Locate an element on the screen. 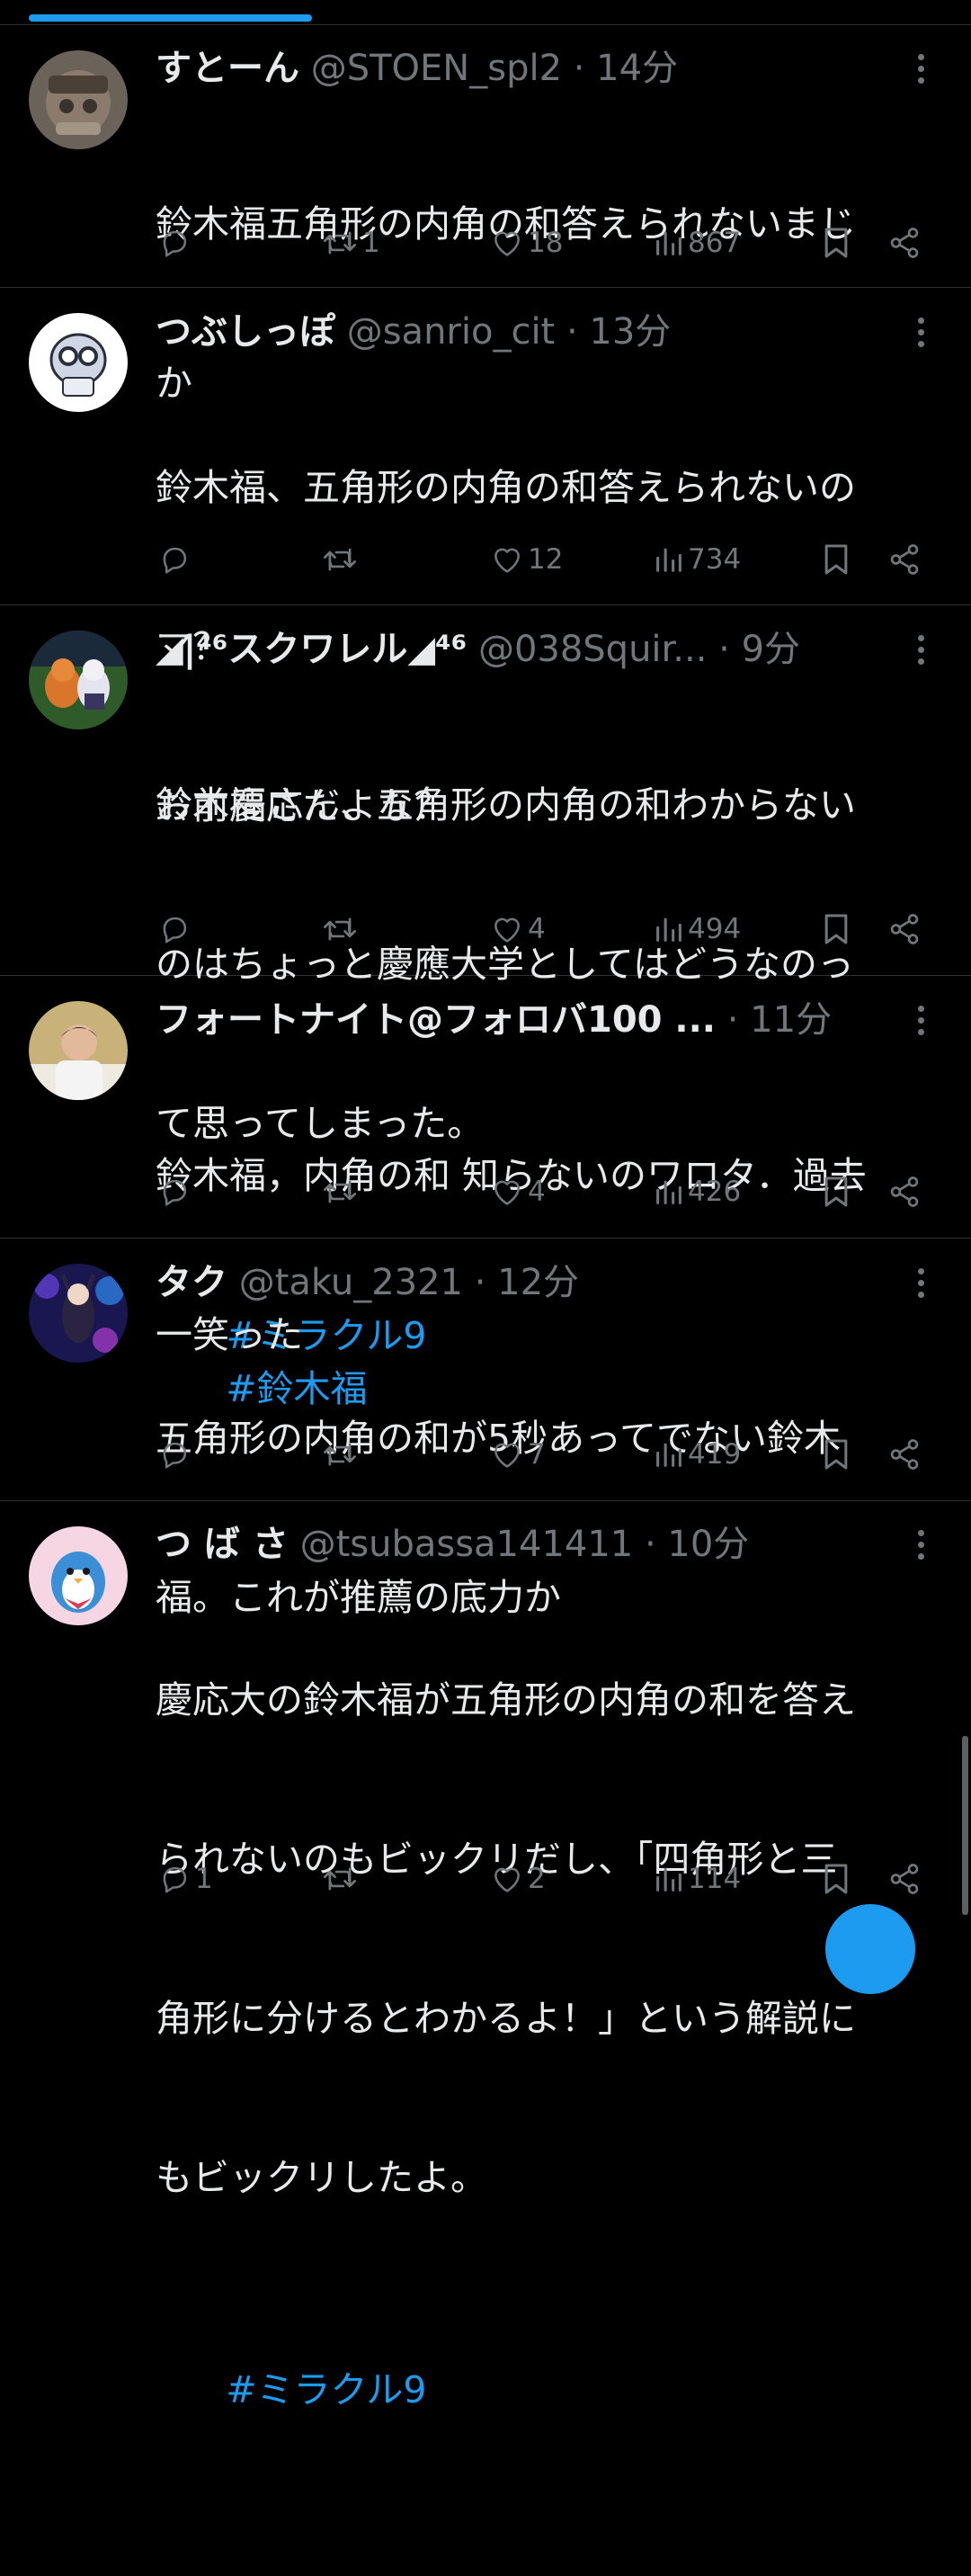 The width and height of the screenshot is (971, 2576). action-bar: 4 494 is located at coordinates (485, 929).